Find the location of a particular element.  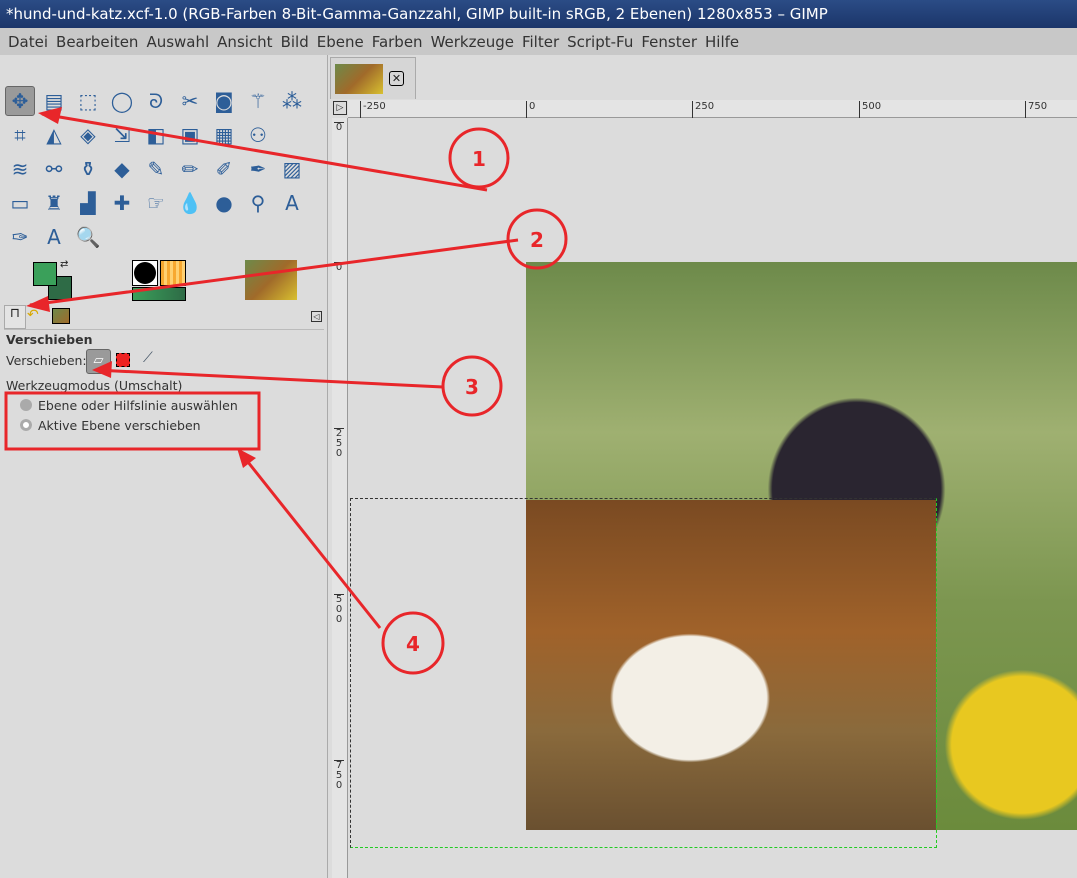

tool-button-4-2: 🔍 is located at coordinates (88, 237).